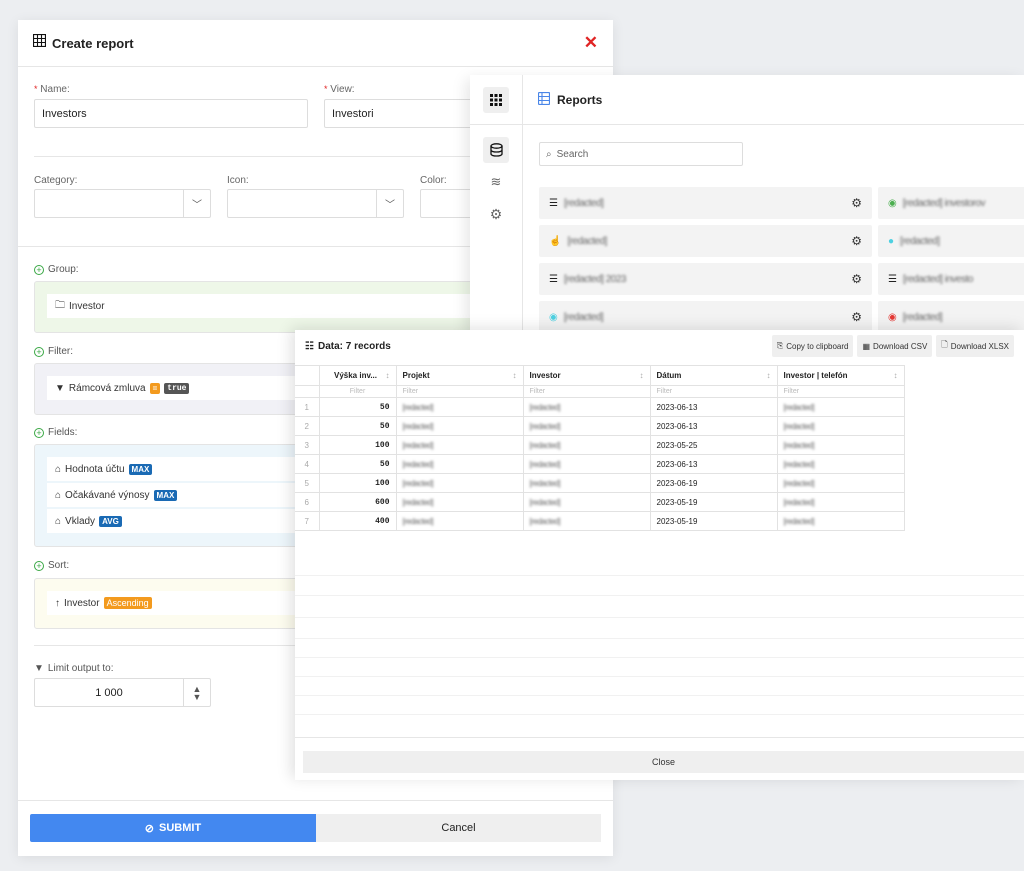  Describe the element at coordinates (55, 432) in the screenshot. I see `fields-section-label: + Fields:` at that location.